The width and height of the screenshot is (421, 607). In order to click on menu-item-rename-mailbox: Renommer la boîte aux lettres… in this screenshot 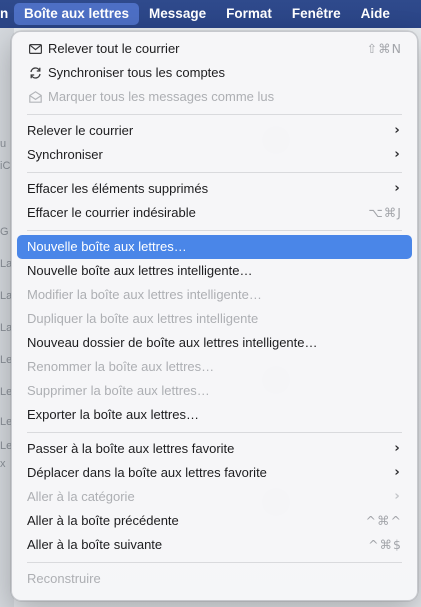, I will do `click(214, 367)`.